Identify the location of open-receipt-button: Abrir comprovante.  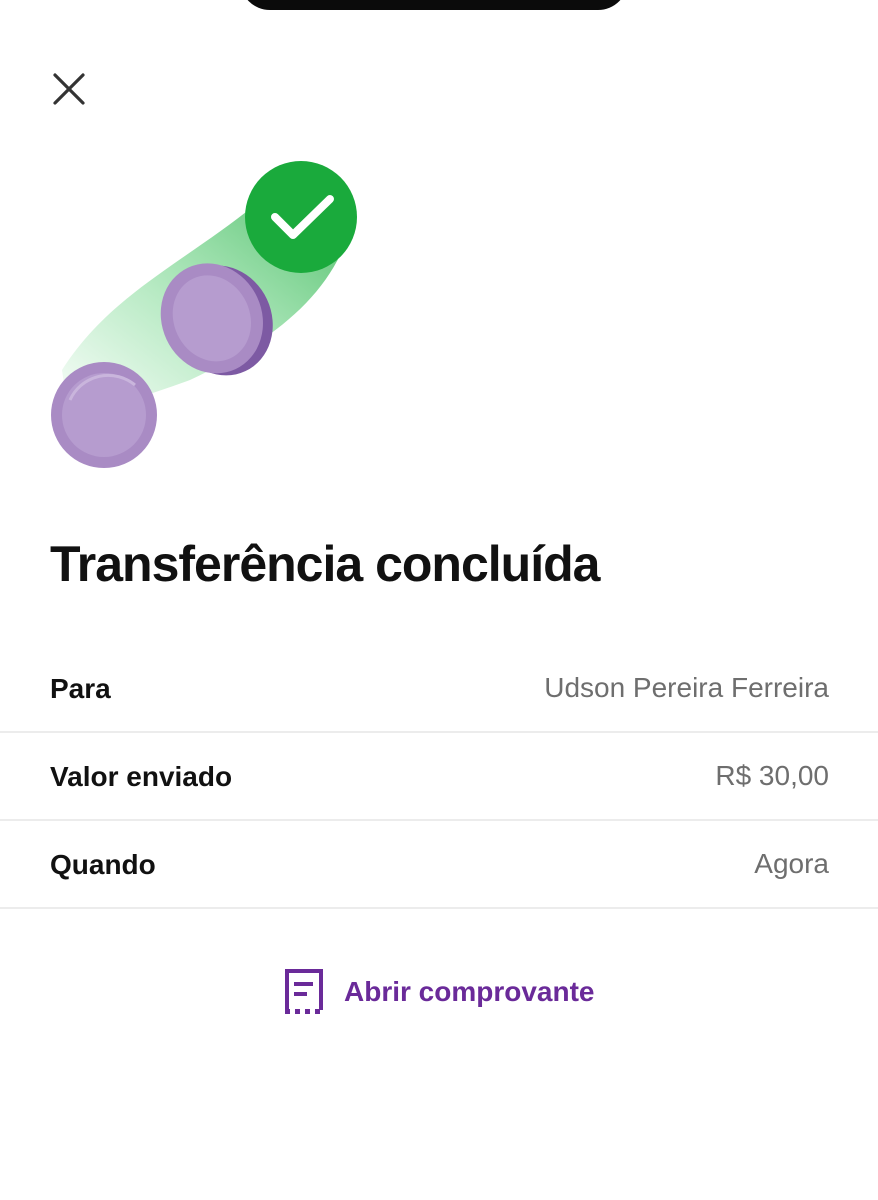
(438, 992).